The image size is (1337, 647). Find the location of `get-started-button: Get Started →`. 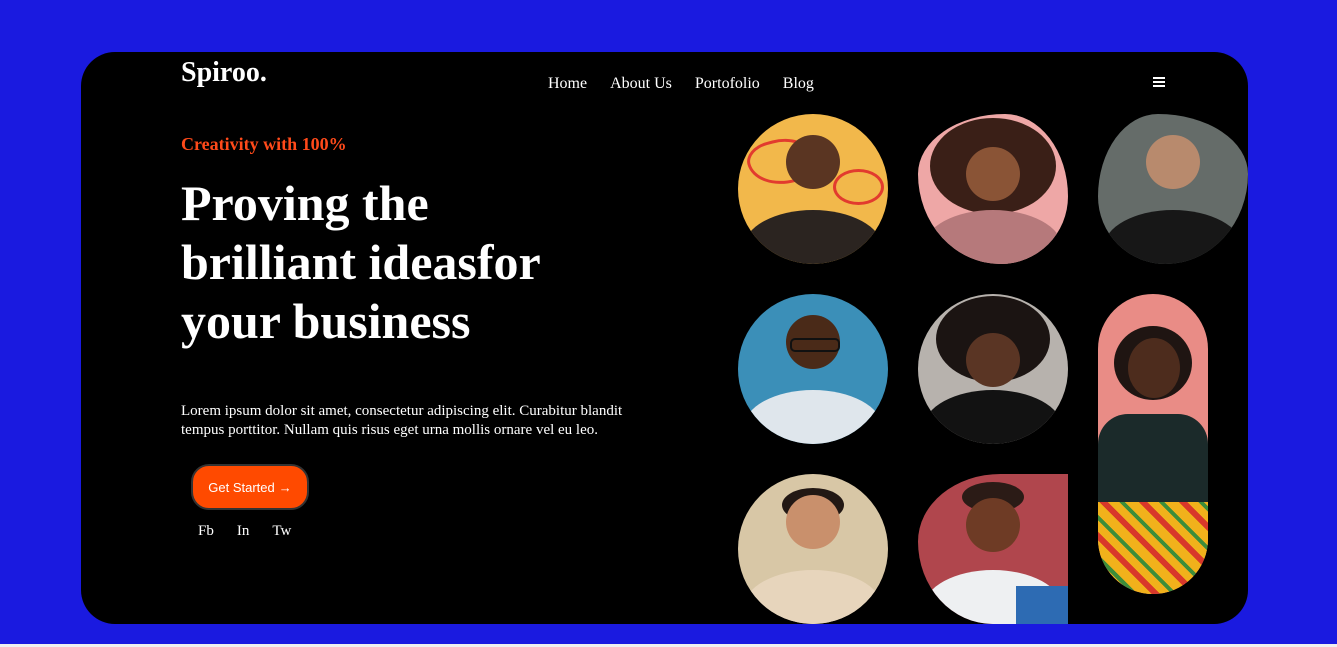

get-started-button: Get Started → is located at coordinates (250, 487).